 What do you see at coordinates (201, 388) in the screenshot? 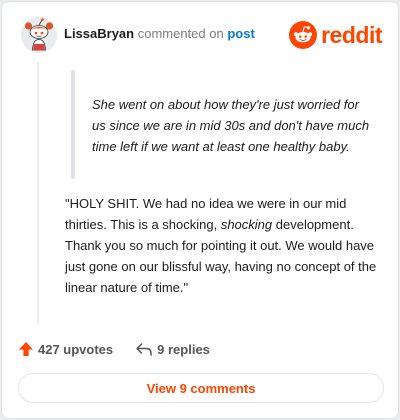
I see `view-comments-button: View 9 comments` at bounding box center [201, 388].